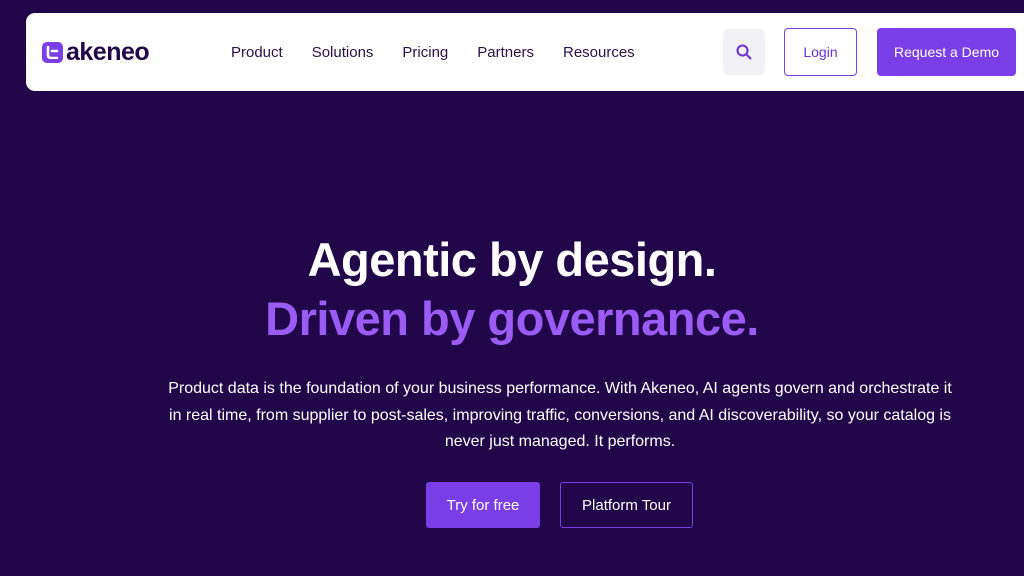 Image resolution: width=1024 pixels, height=576 pixels. I want to click on try-for-free-button: Try for free, so click(483, 505).